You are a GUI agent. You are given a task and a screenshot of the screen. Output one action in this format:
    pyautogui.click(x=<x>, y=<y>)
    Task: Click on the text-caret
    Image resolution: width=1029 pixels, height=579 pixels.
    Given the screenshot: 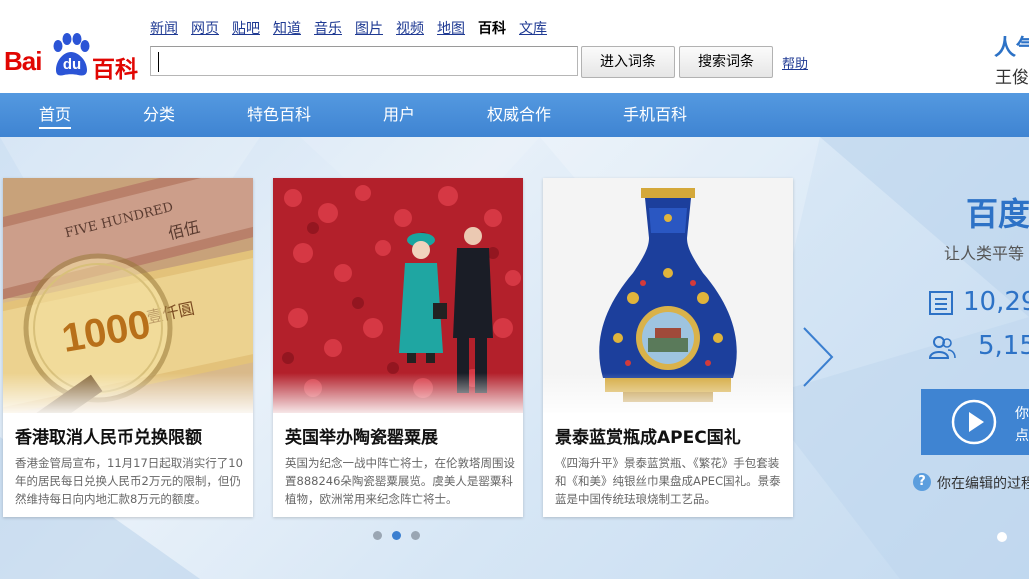 What is the action you would take?
    pyautogui.click(x=158, y=62)
    